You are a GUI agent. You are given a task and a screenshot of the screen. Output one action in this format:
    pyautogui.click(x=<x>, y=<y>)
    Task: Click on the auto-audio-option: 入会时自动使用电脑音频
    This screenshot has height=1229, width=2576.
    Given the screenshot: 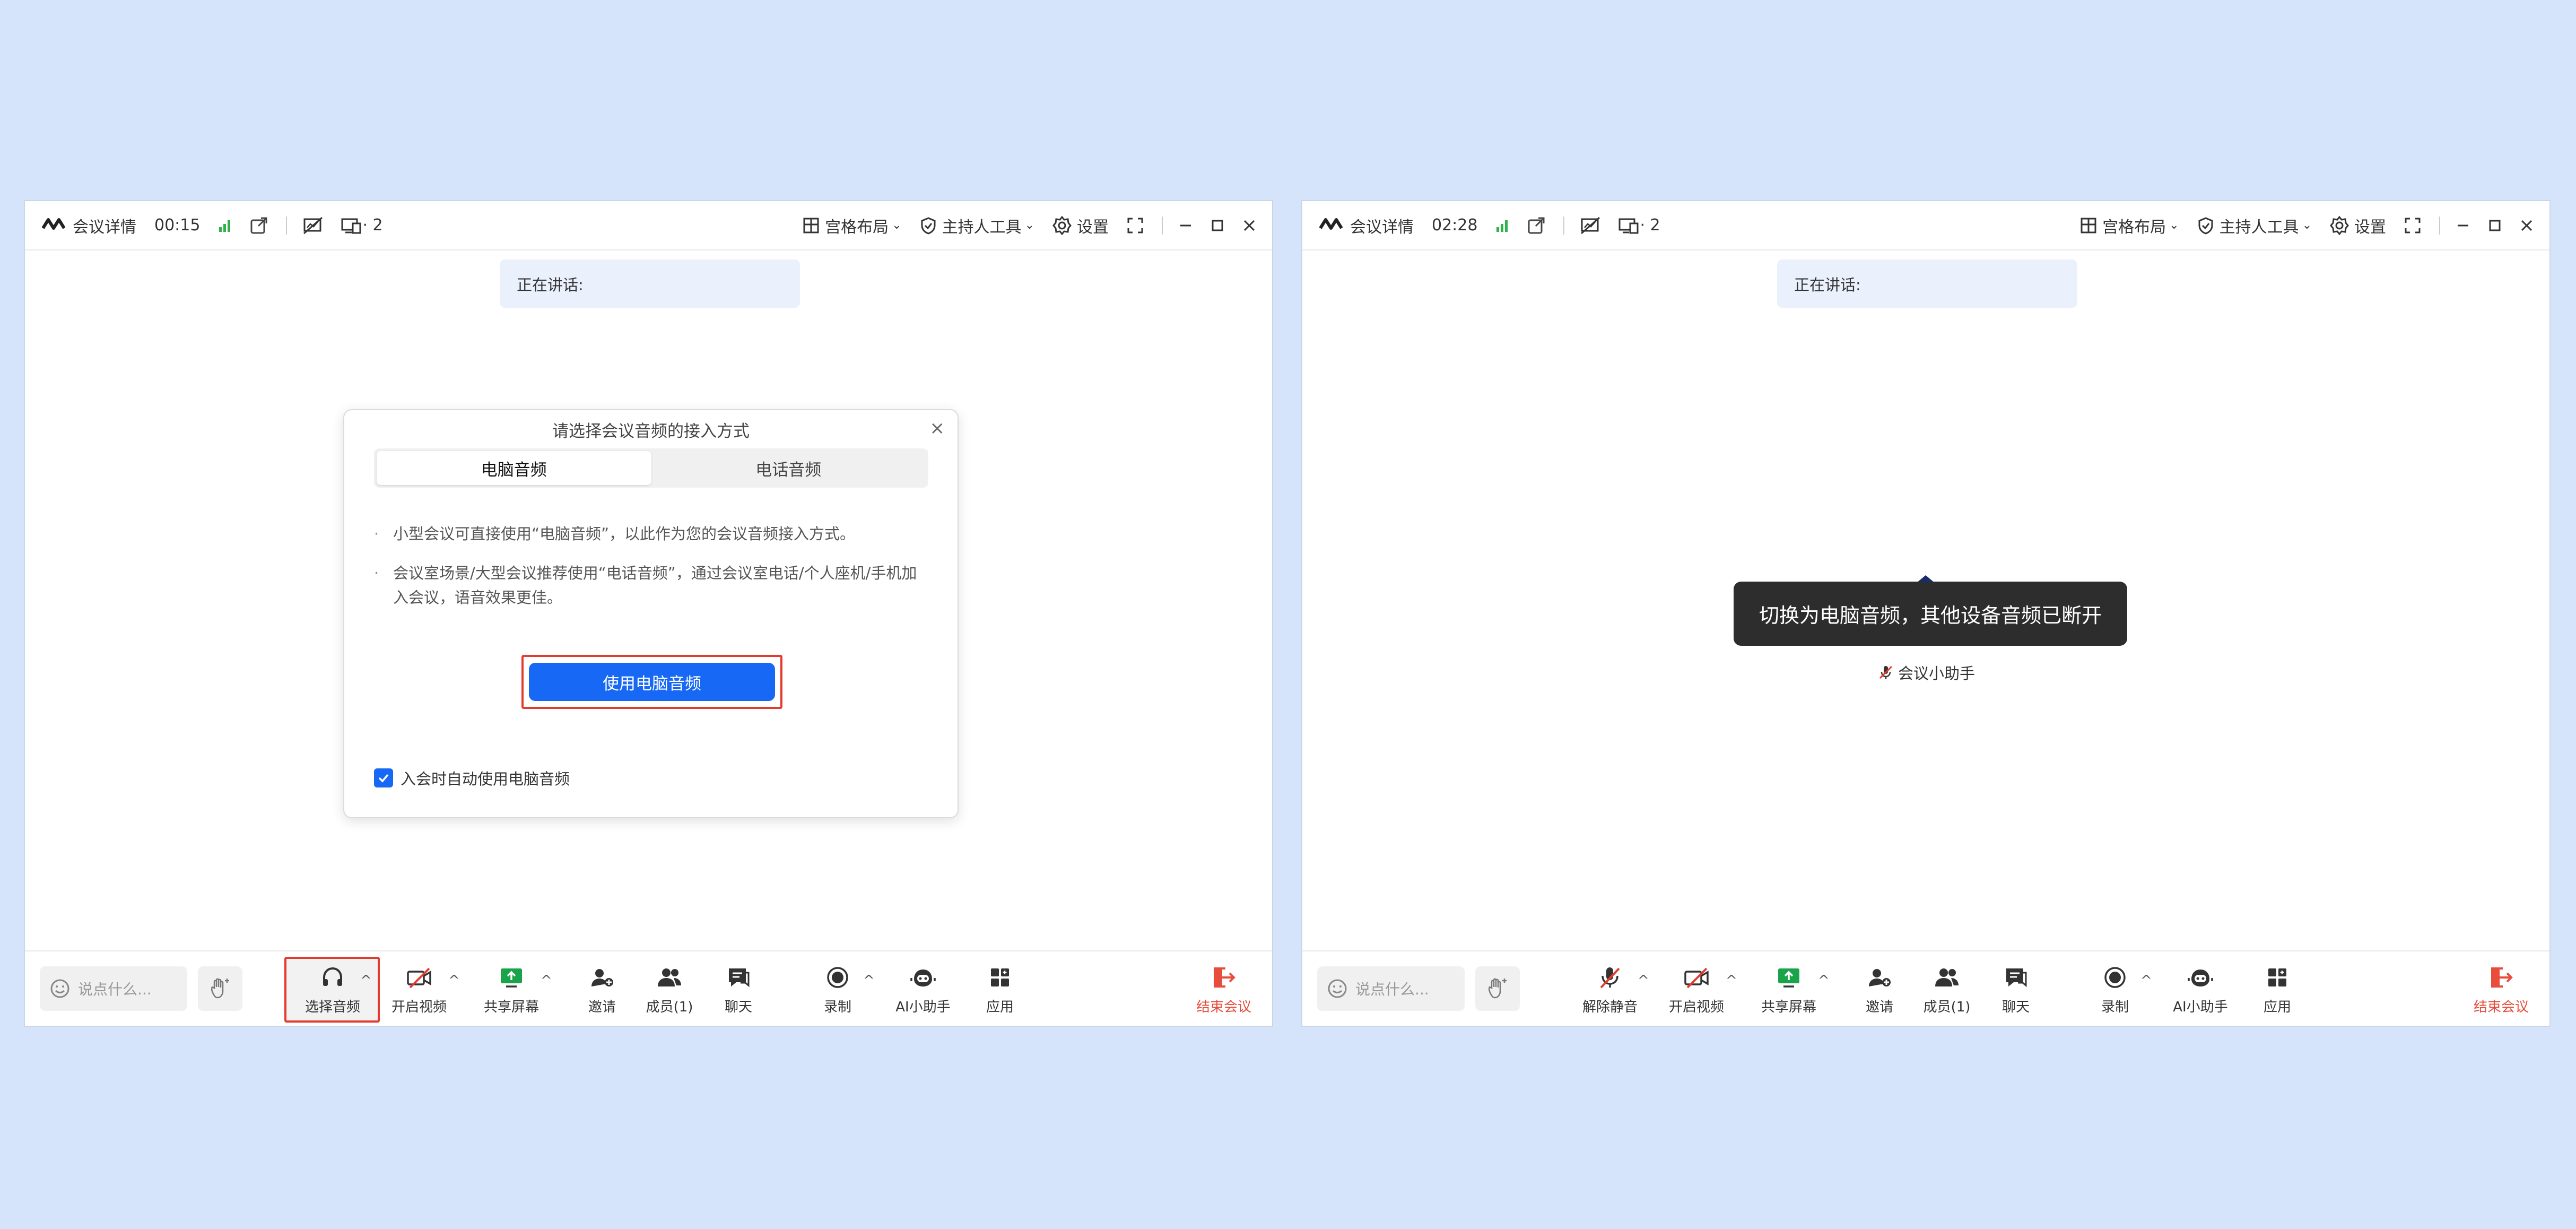 What is the action you would take?
    pyautogui.click(x=472, y=778)
    